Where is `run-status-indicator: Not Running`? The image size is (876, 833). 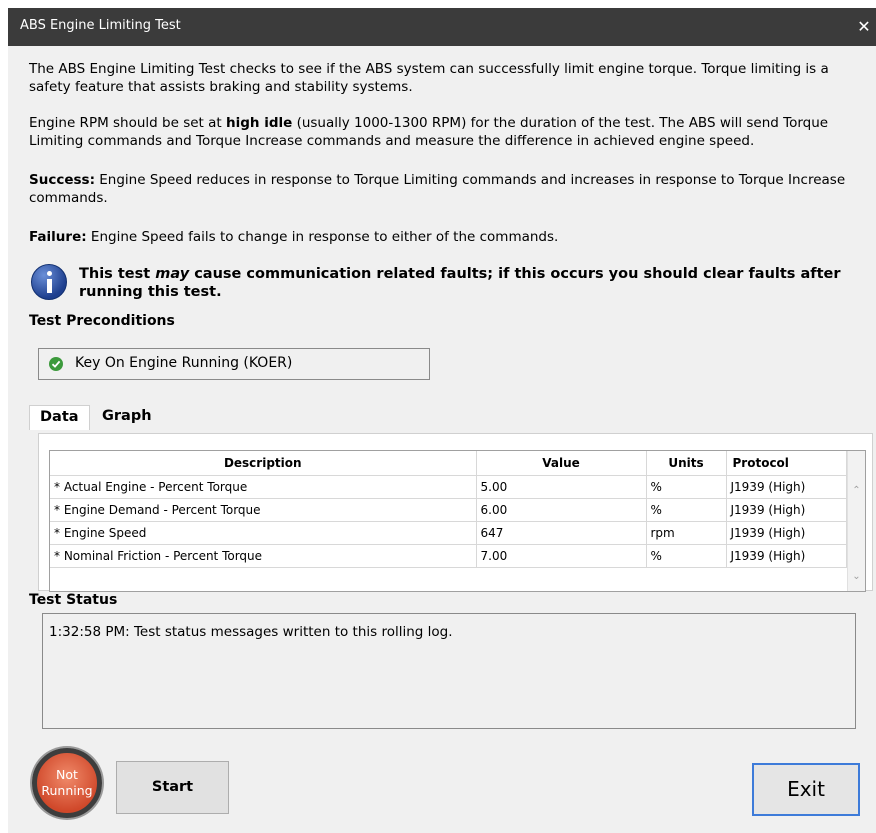
run-status-indicator: Not Running is located at coordinates (67, 783).